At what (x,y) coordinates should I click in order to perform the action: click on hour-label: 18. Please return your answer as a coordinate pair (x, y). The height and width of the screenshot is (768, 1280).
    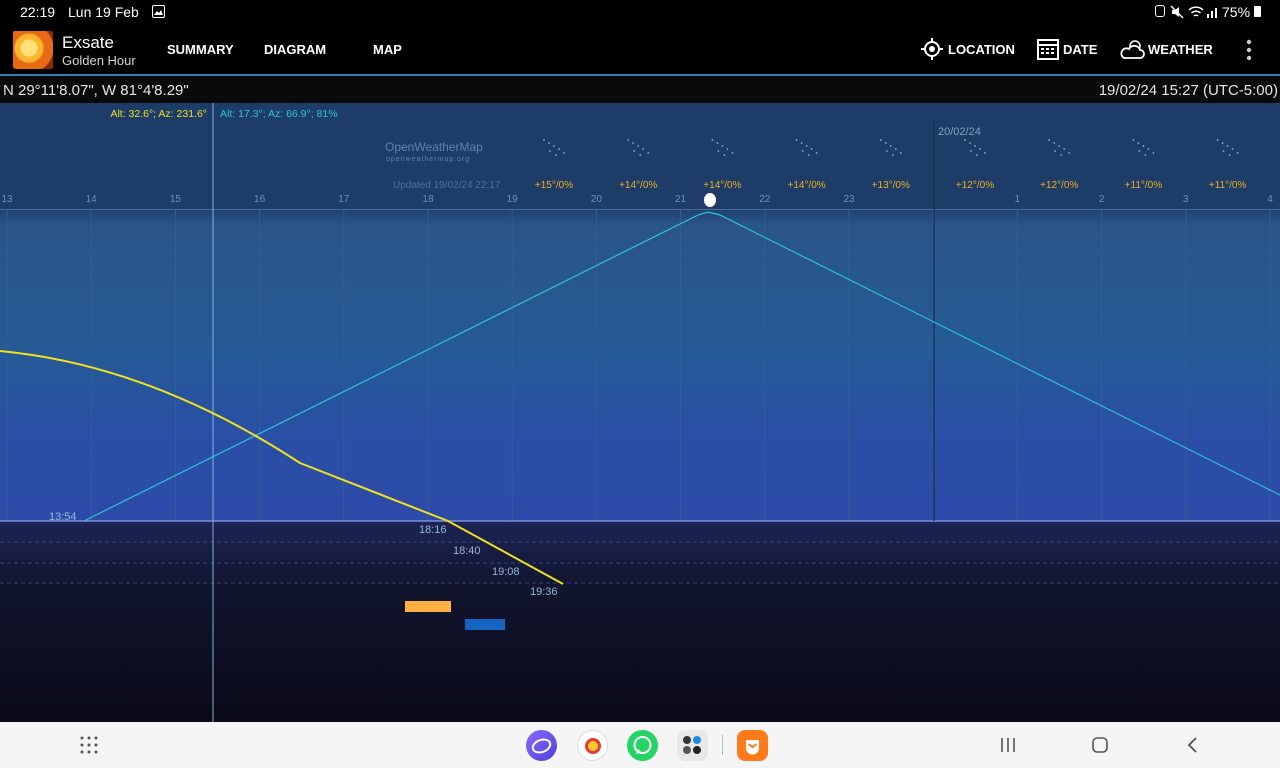
    Looking at the image, I should click on (428, 199).